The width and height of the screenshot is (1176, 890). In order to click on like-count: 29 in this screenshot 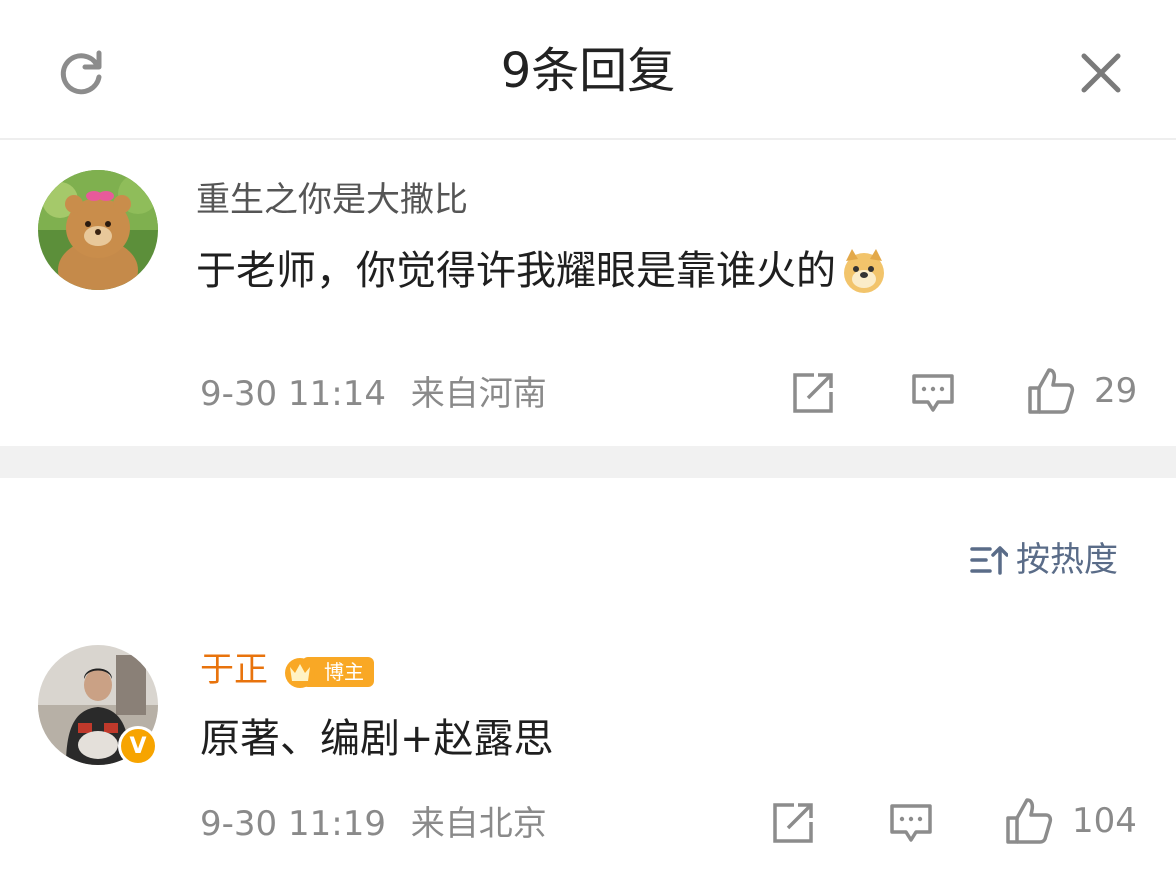, I will do `click(1116, 391)`.